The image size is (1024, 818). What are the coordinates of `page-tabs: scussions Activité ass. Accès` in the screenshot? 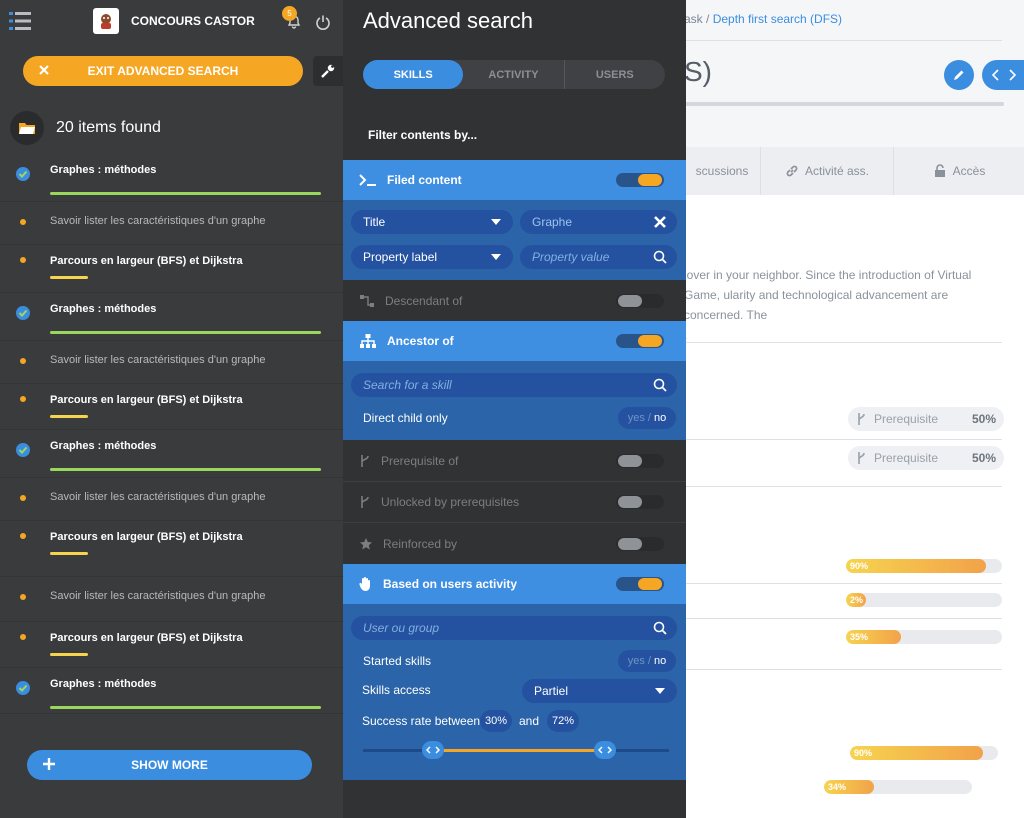 It's located at (854, 171).